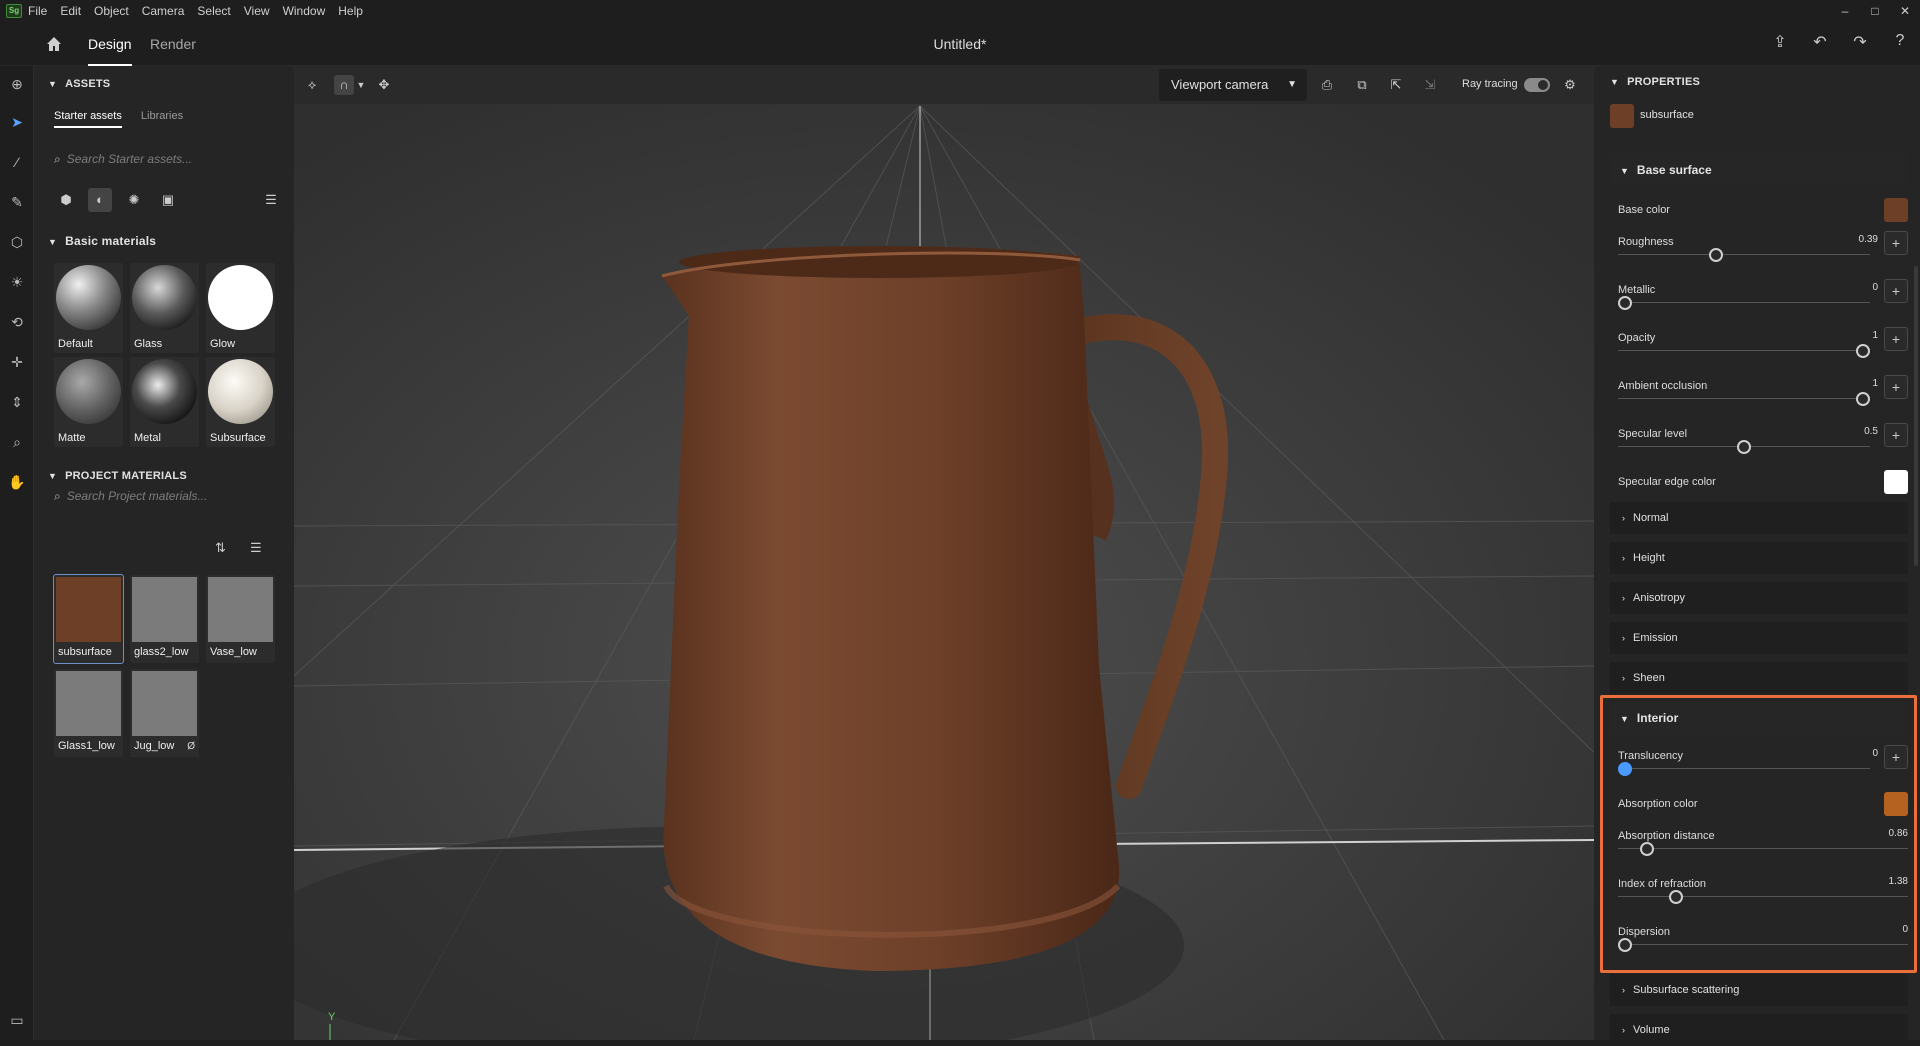  What do you see at coordinates (1570, 85) in the screenshot?
I see `render-settings-icon: ⚙` at bounding box center [1570, 85].